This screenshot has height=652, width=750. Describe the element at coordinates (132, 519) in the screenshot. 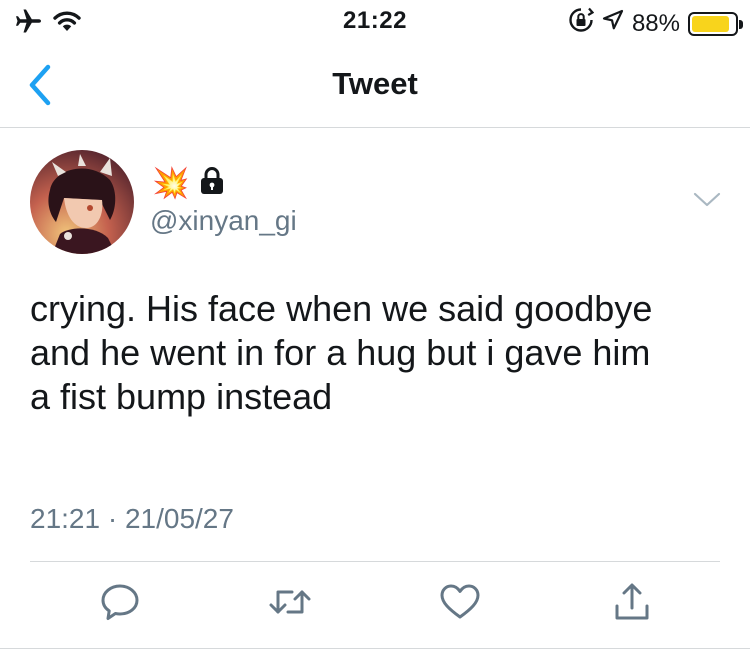

I see `tweet-timestamp: 21:21 · 21/05/27` at that location.